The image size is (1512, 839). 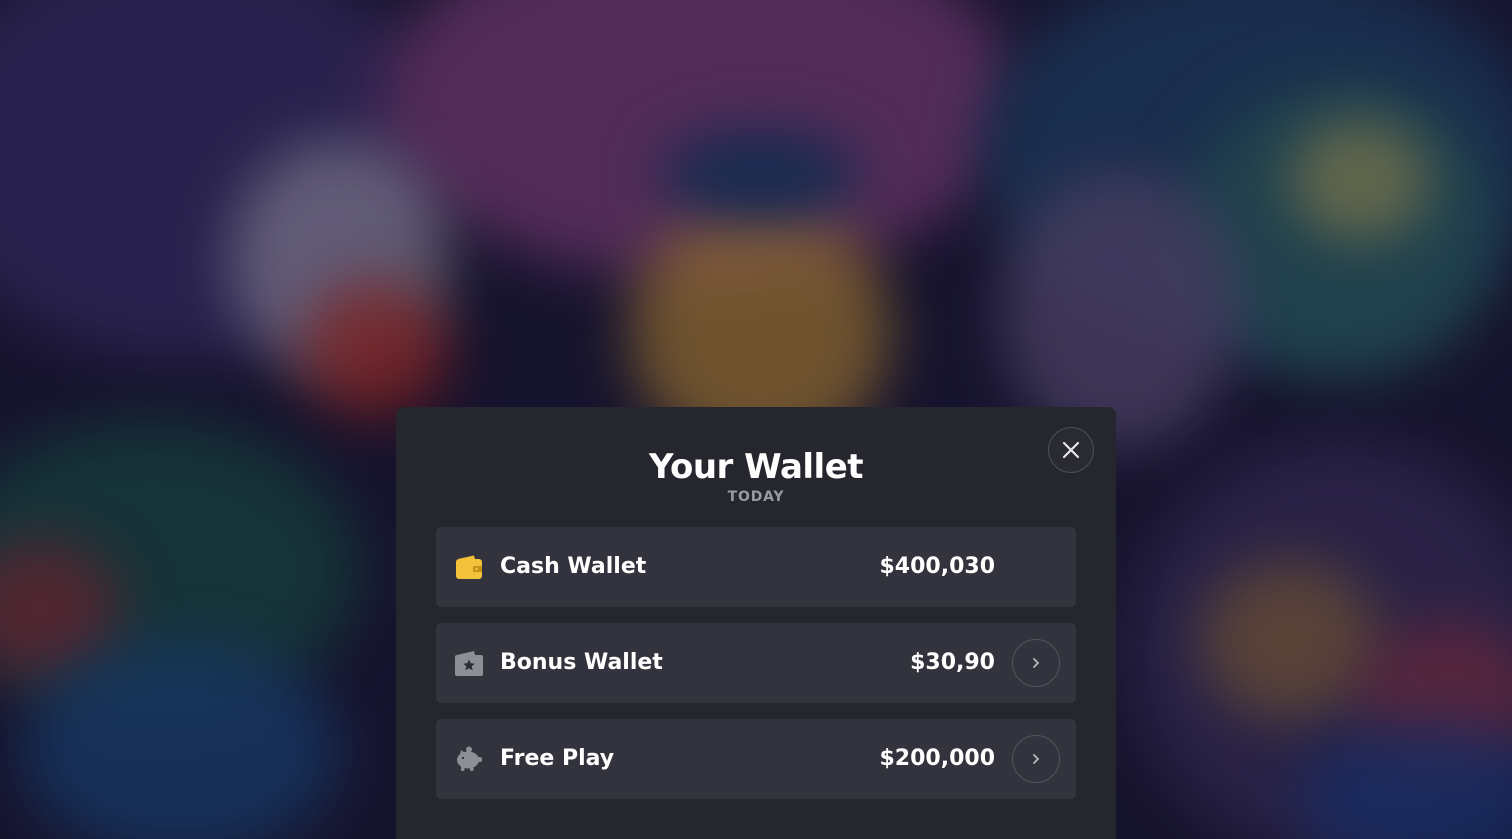 I want to click on bonus-wallet-details-button, so click(x=1036, y=663).